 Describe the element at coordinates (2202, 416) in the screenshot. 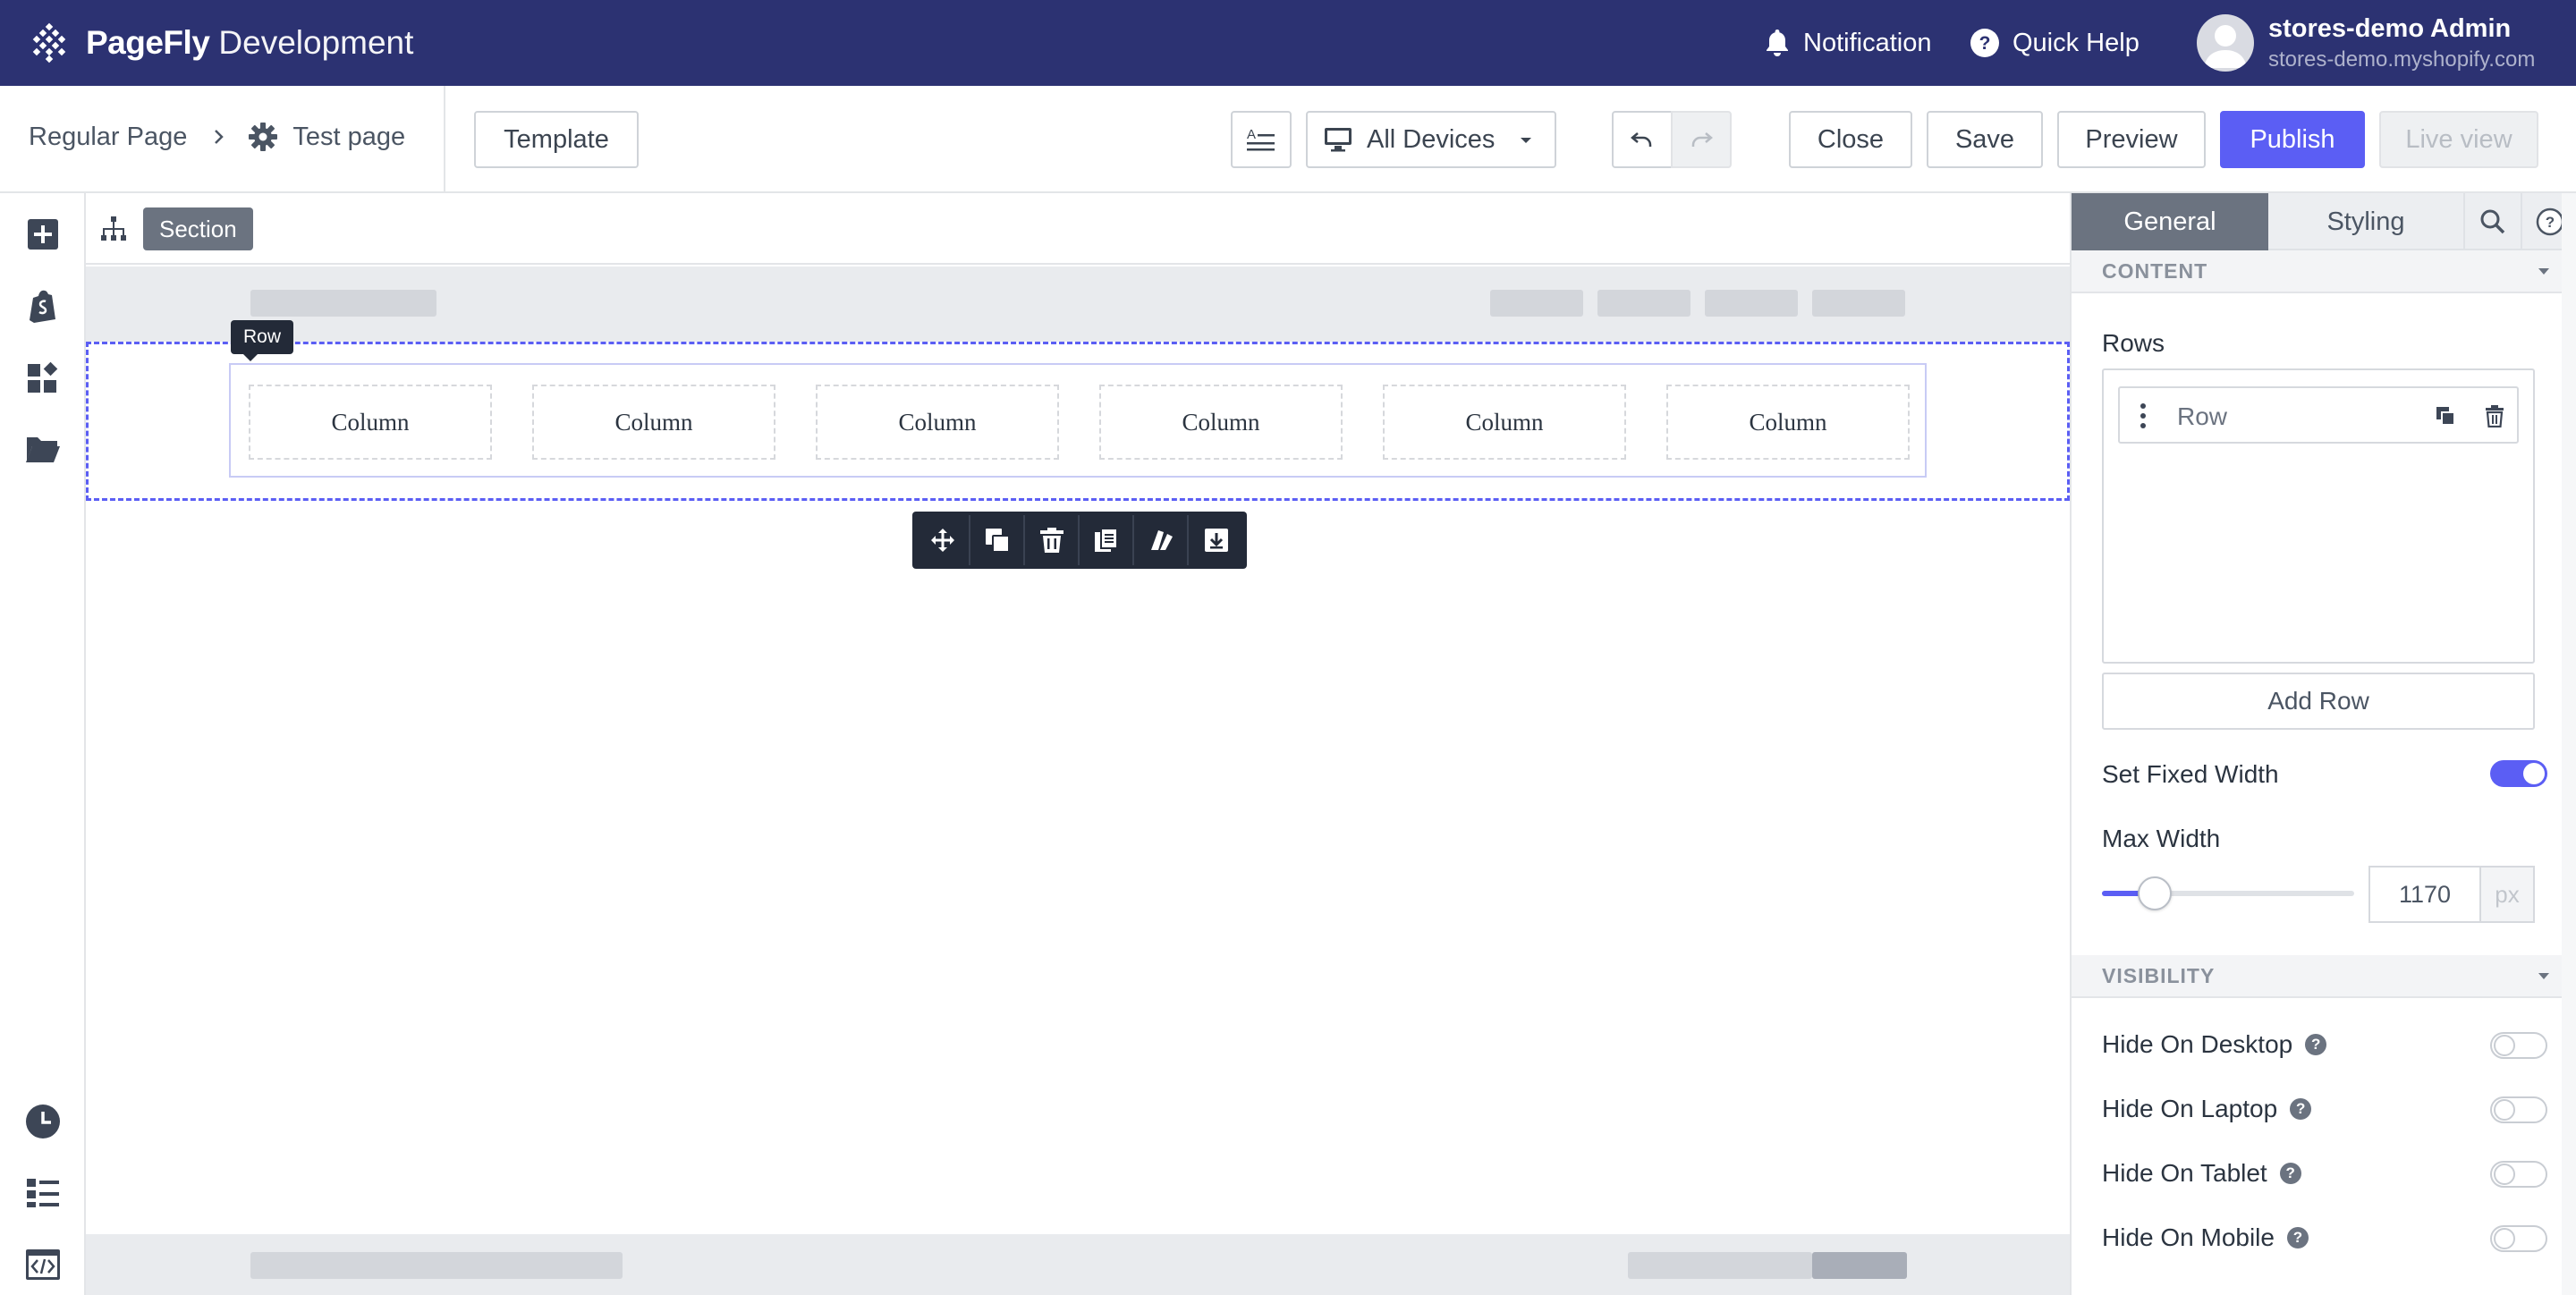

I see `row-item-label: Row` at that location.